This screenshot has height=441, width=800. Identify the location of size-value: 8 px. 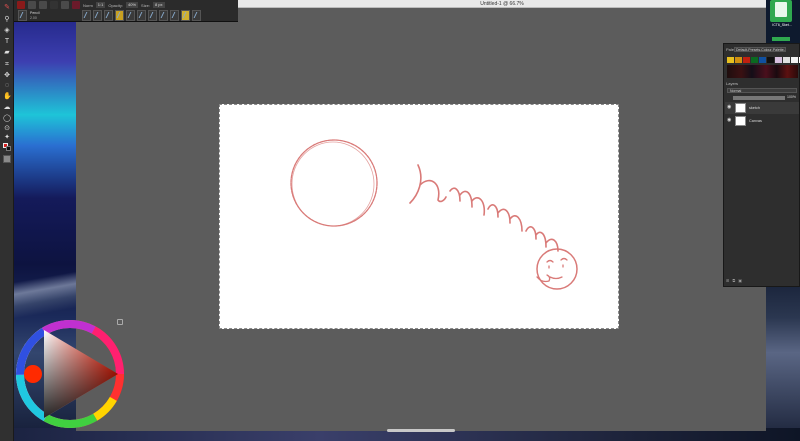
(158, 5).